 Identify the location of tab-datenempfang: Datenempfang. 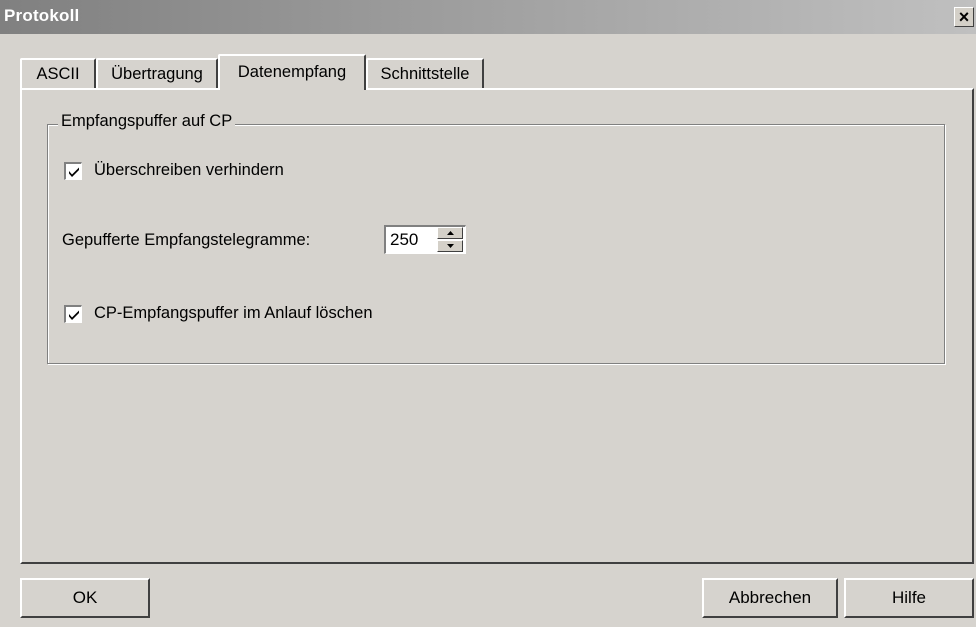
(292, 72).